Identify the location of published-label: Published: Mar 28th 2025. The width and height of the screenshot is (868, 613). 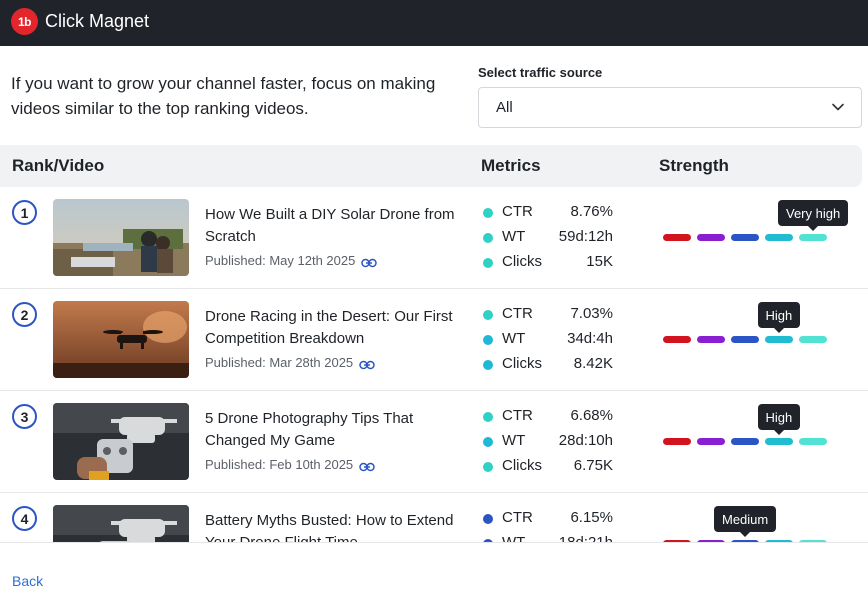
(279, 362).